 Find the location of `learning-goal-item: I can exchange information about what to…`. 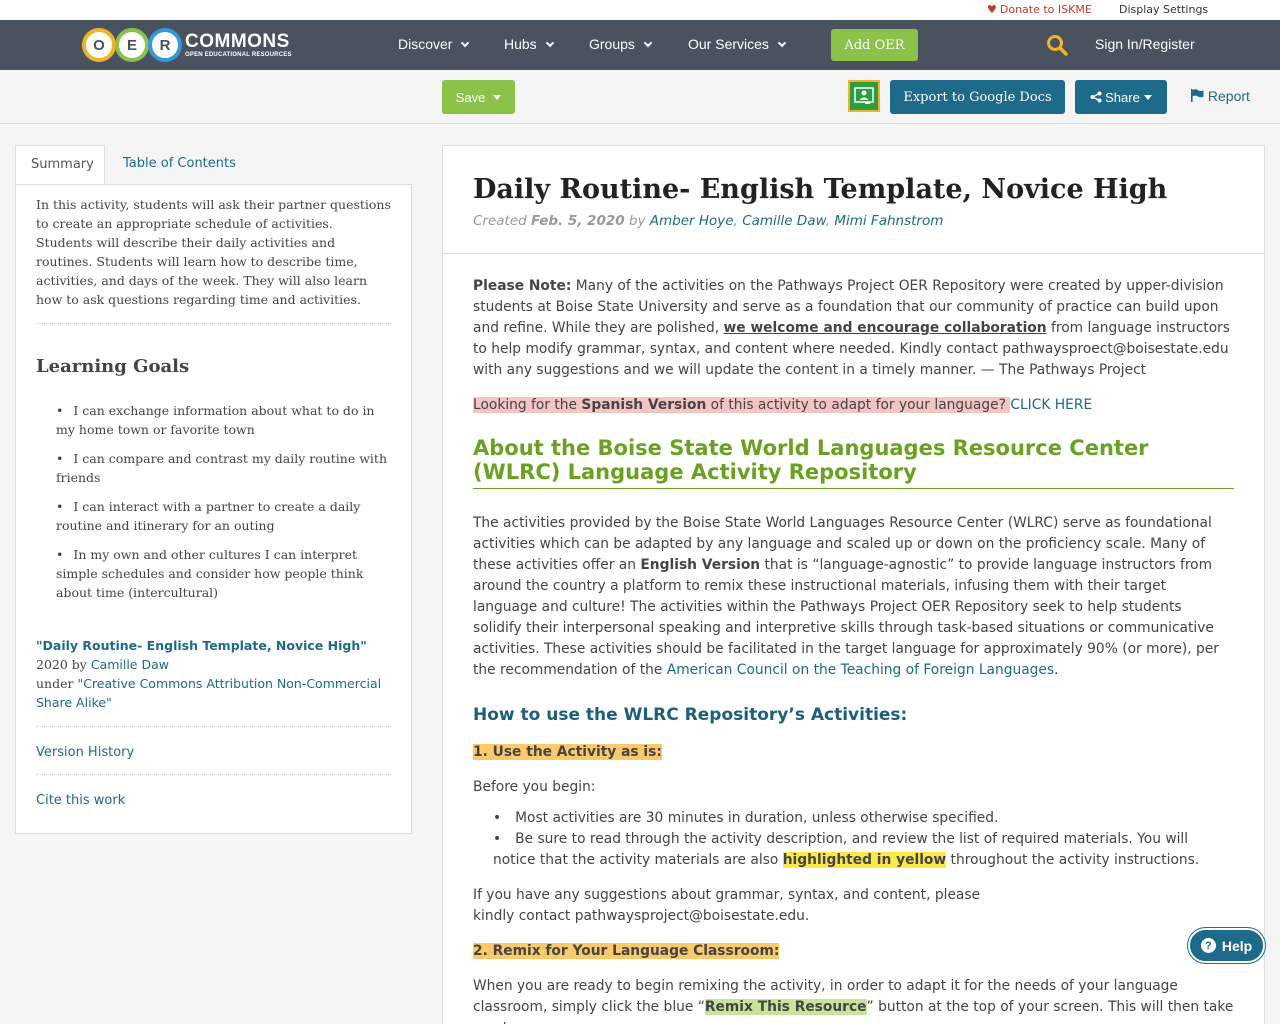

learning-goal-item: I can exchange information about what to… is located at coordinates (223, 420).